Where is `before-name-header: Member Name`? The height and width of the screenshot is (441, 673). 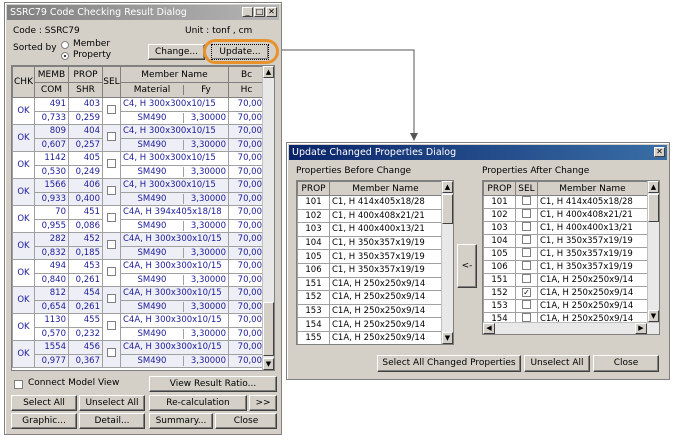 before-name-header: Member Name is located at coordinates (385, 188).